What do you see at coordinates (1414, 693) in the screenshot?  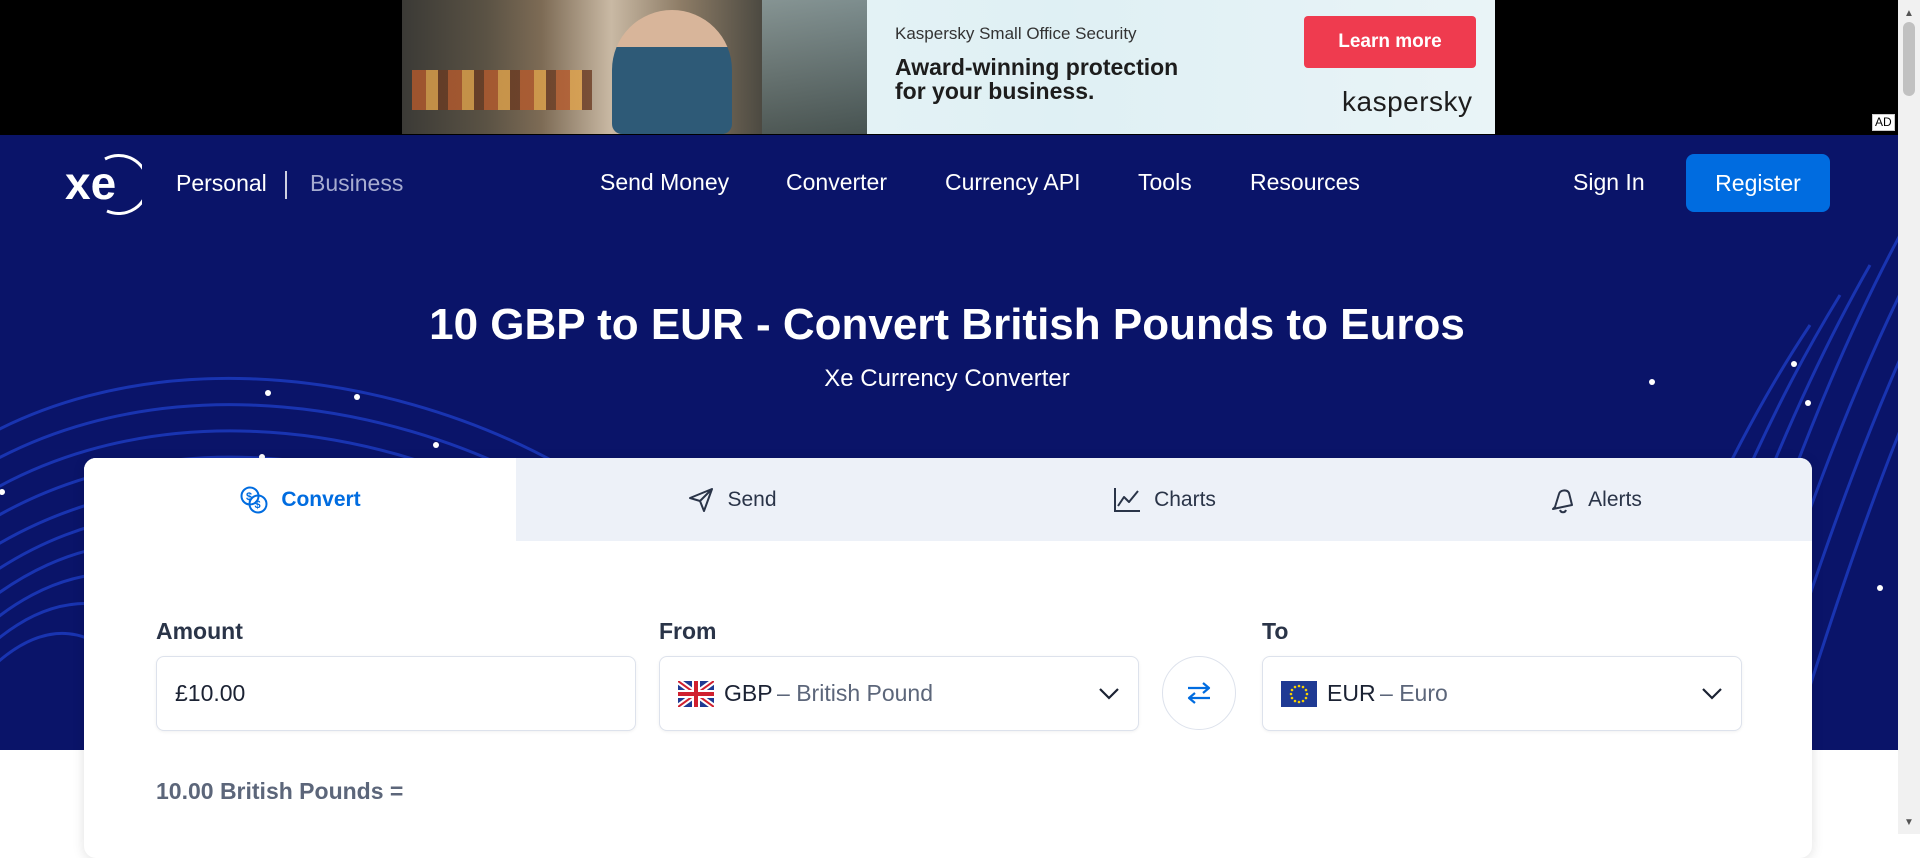 I see `to-currency-name: – Euro` at bounding box center [1414, 693].